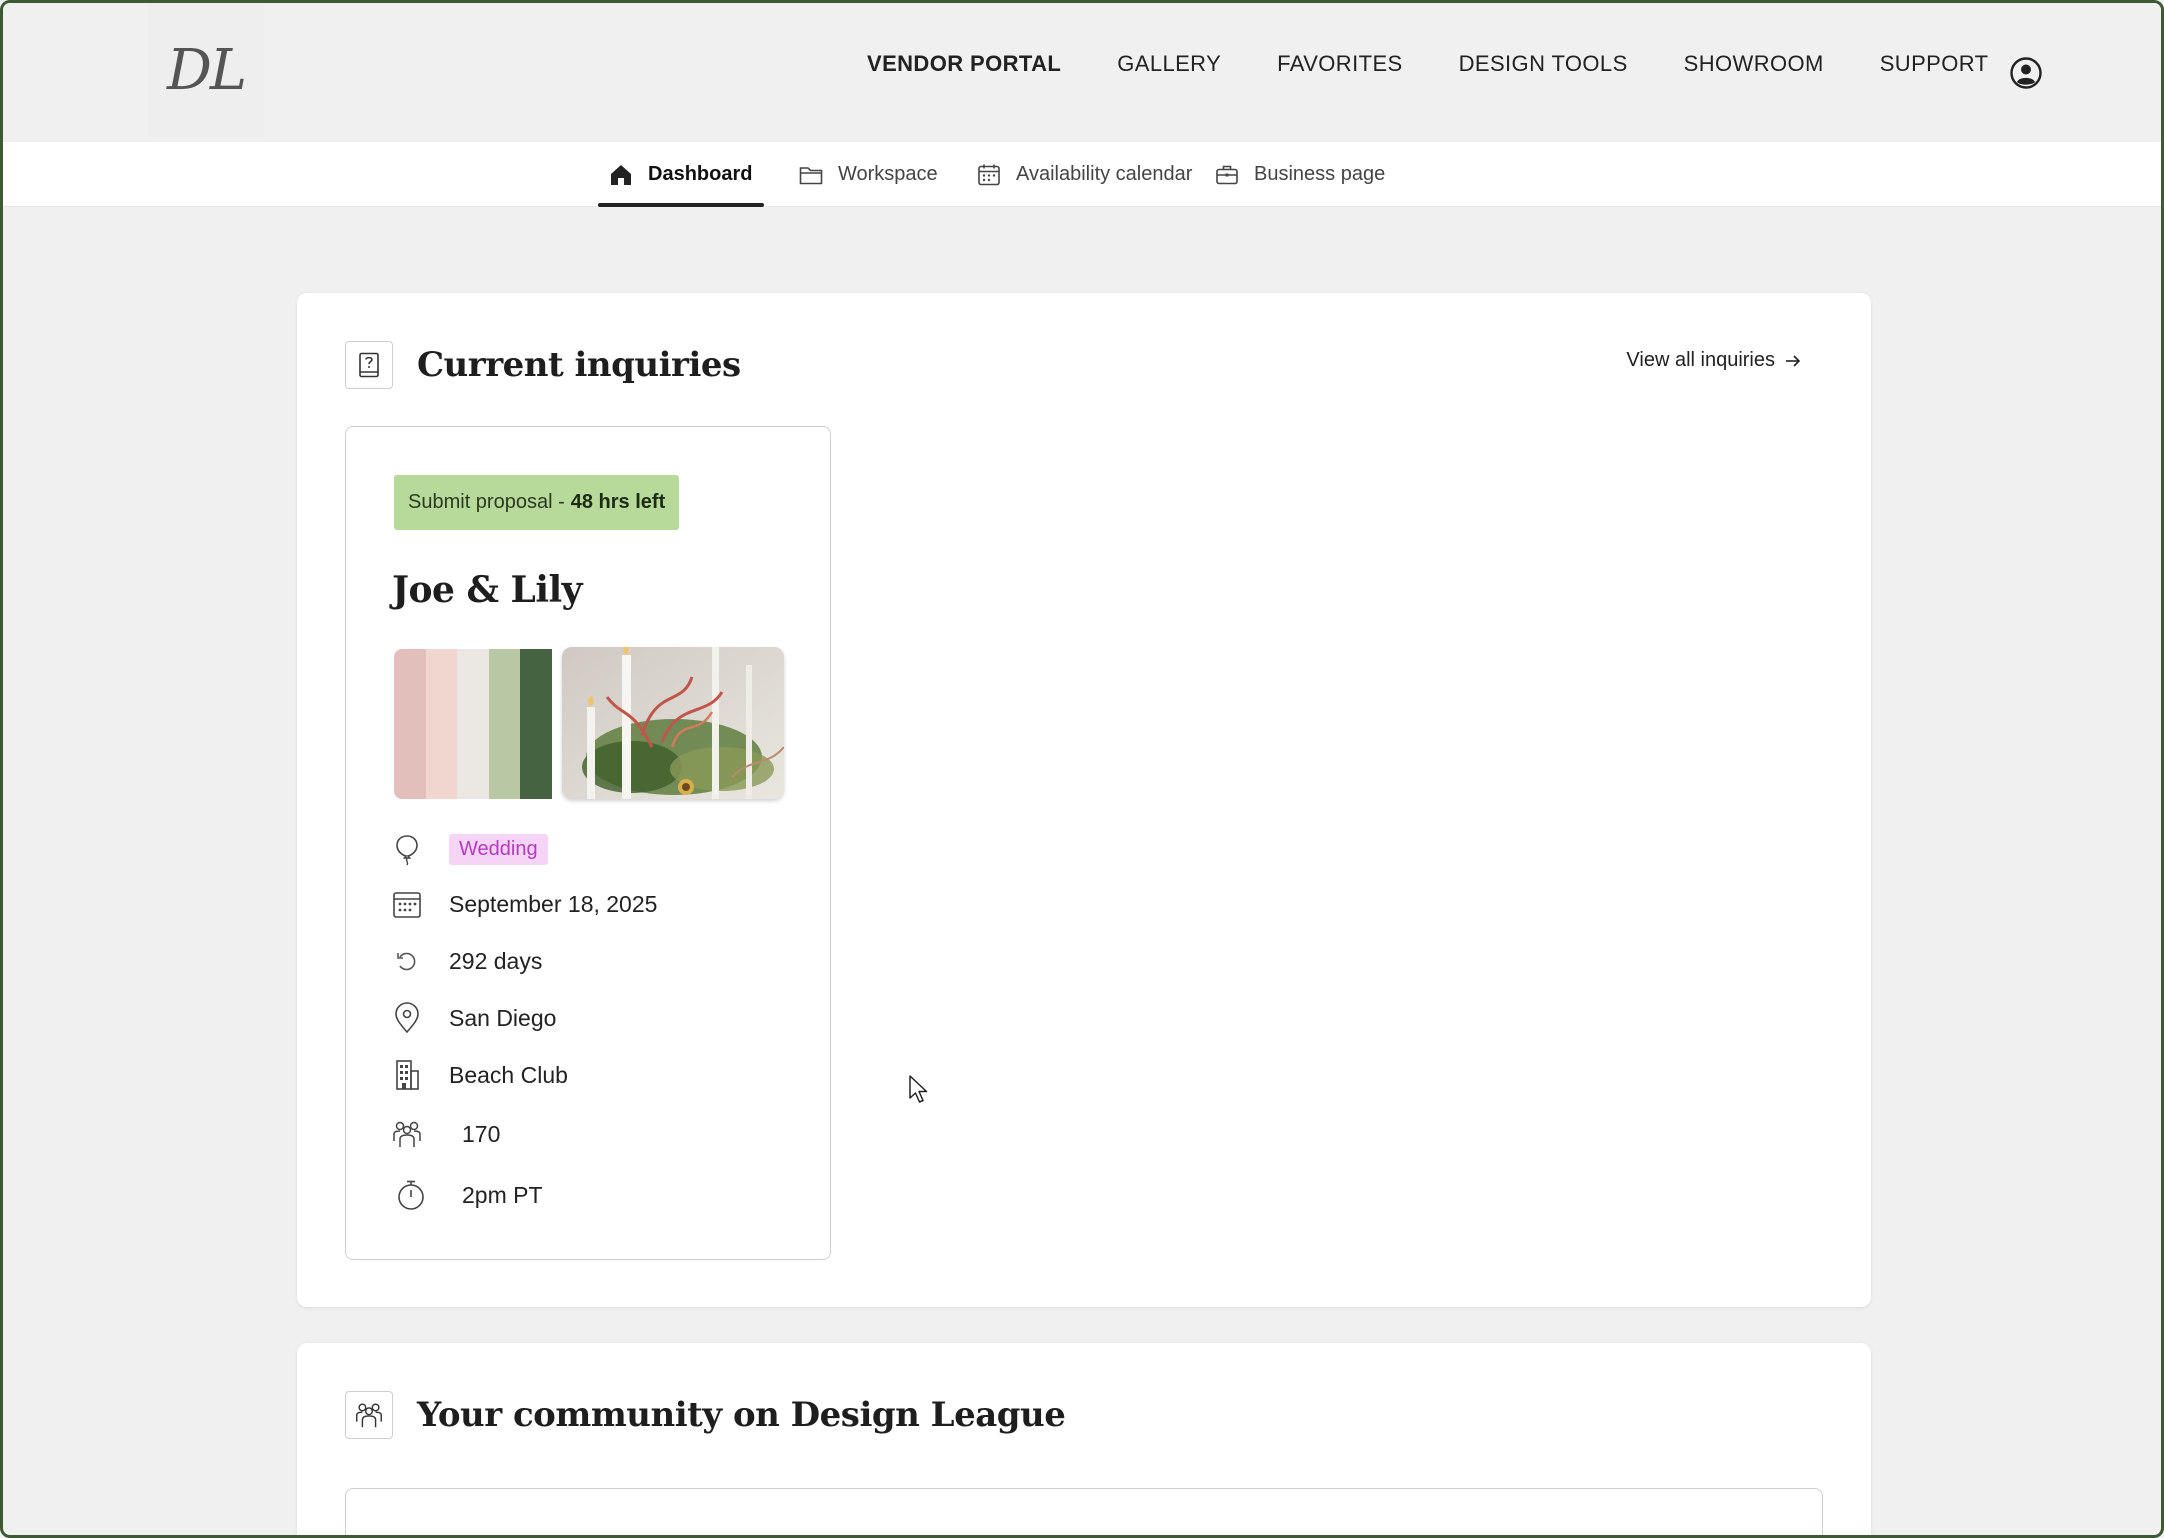  Describe the element at coordinates (411, 1195) in the screenshot. I see `stopwatch-icon` at that location.